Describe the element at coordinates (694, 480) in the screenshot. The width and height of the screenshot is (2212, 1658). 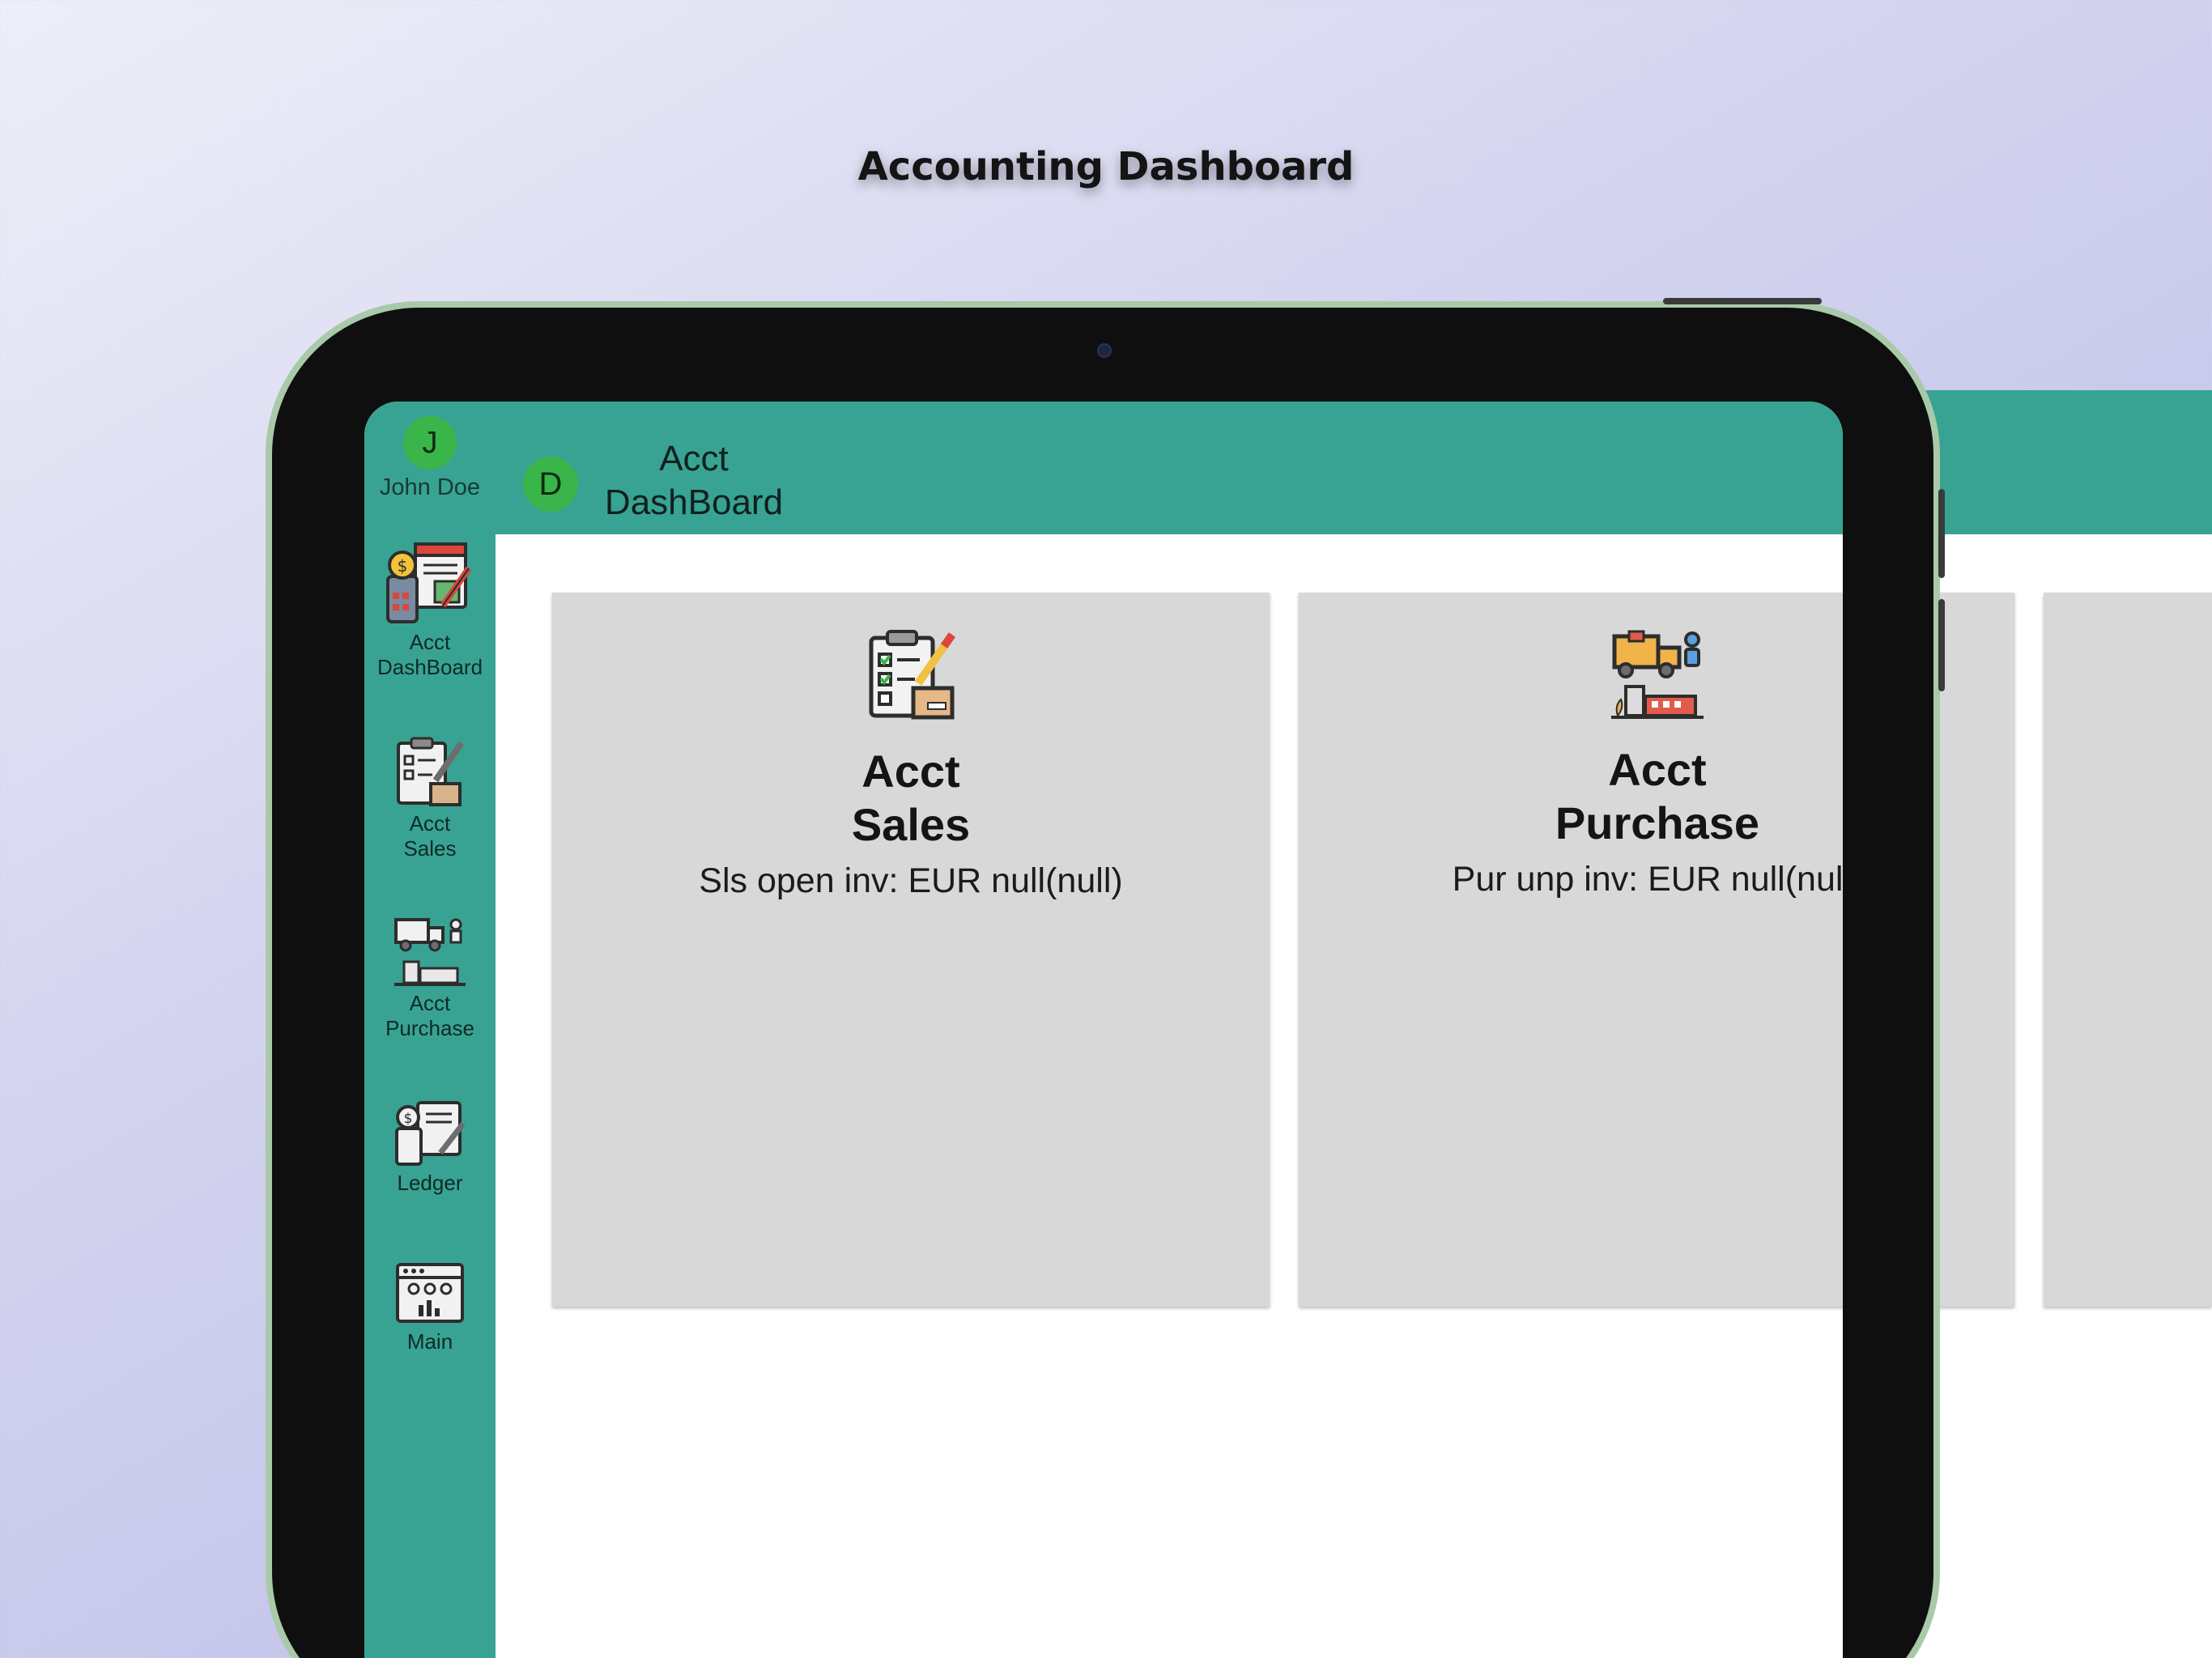
I see `page-title: Acct DashBoard` at that location.